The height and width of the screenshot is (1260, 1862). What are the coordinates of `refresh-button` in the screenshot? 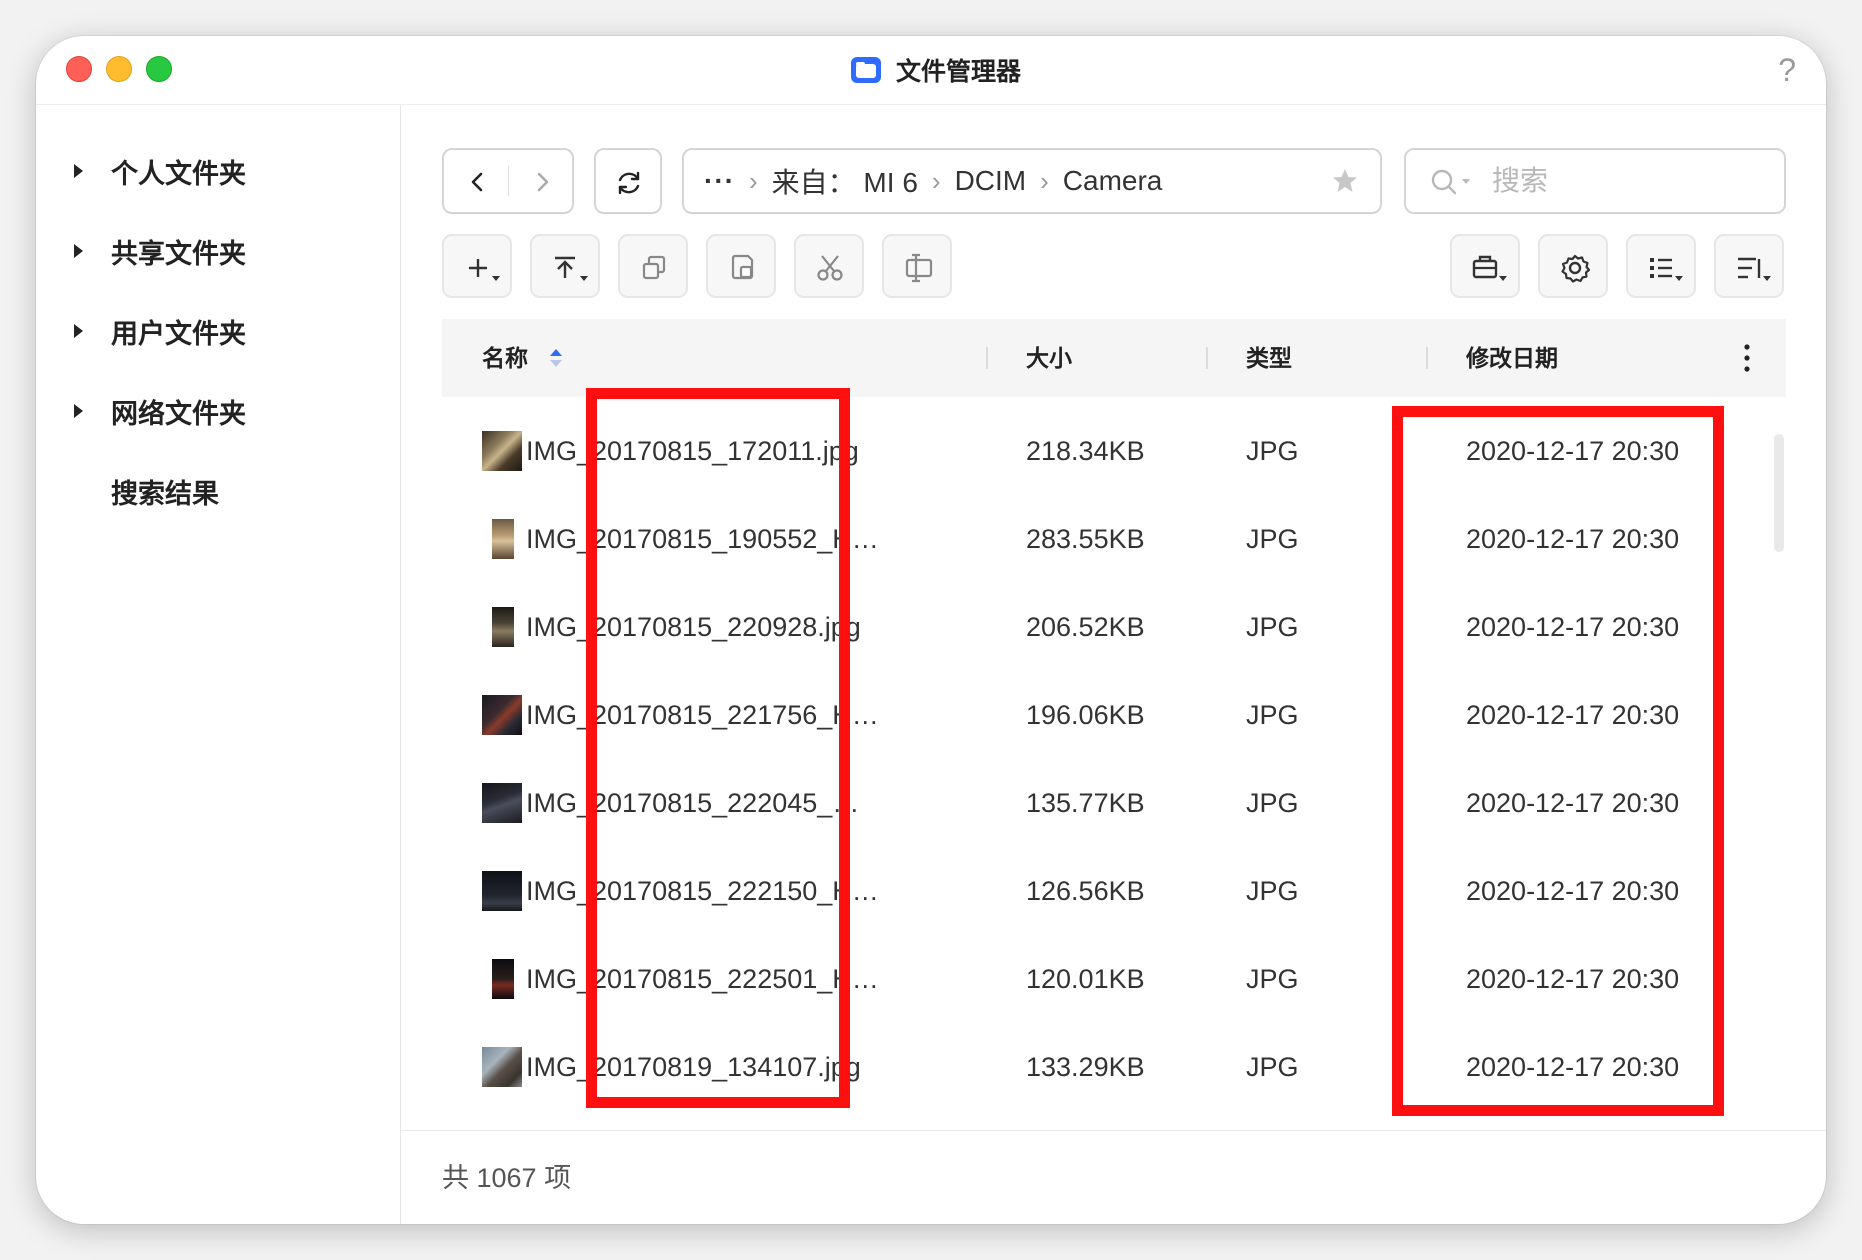 It's located at (628, 181).